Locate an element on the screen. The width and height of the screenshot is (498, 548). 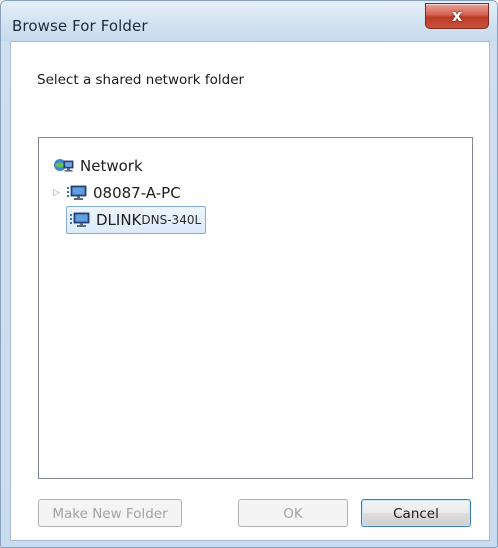
window-title: Browse For Folder is located at coordinates (80, 26).